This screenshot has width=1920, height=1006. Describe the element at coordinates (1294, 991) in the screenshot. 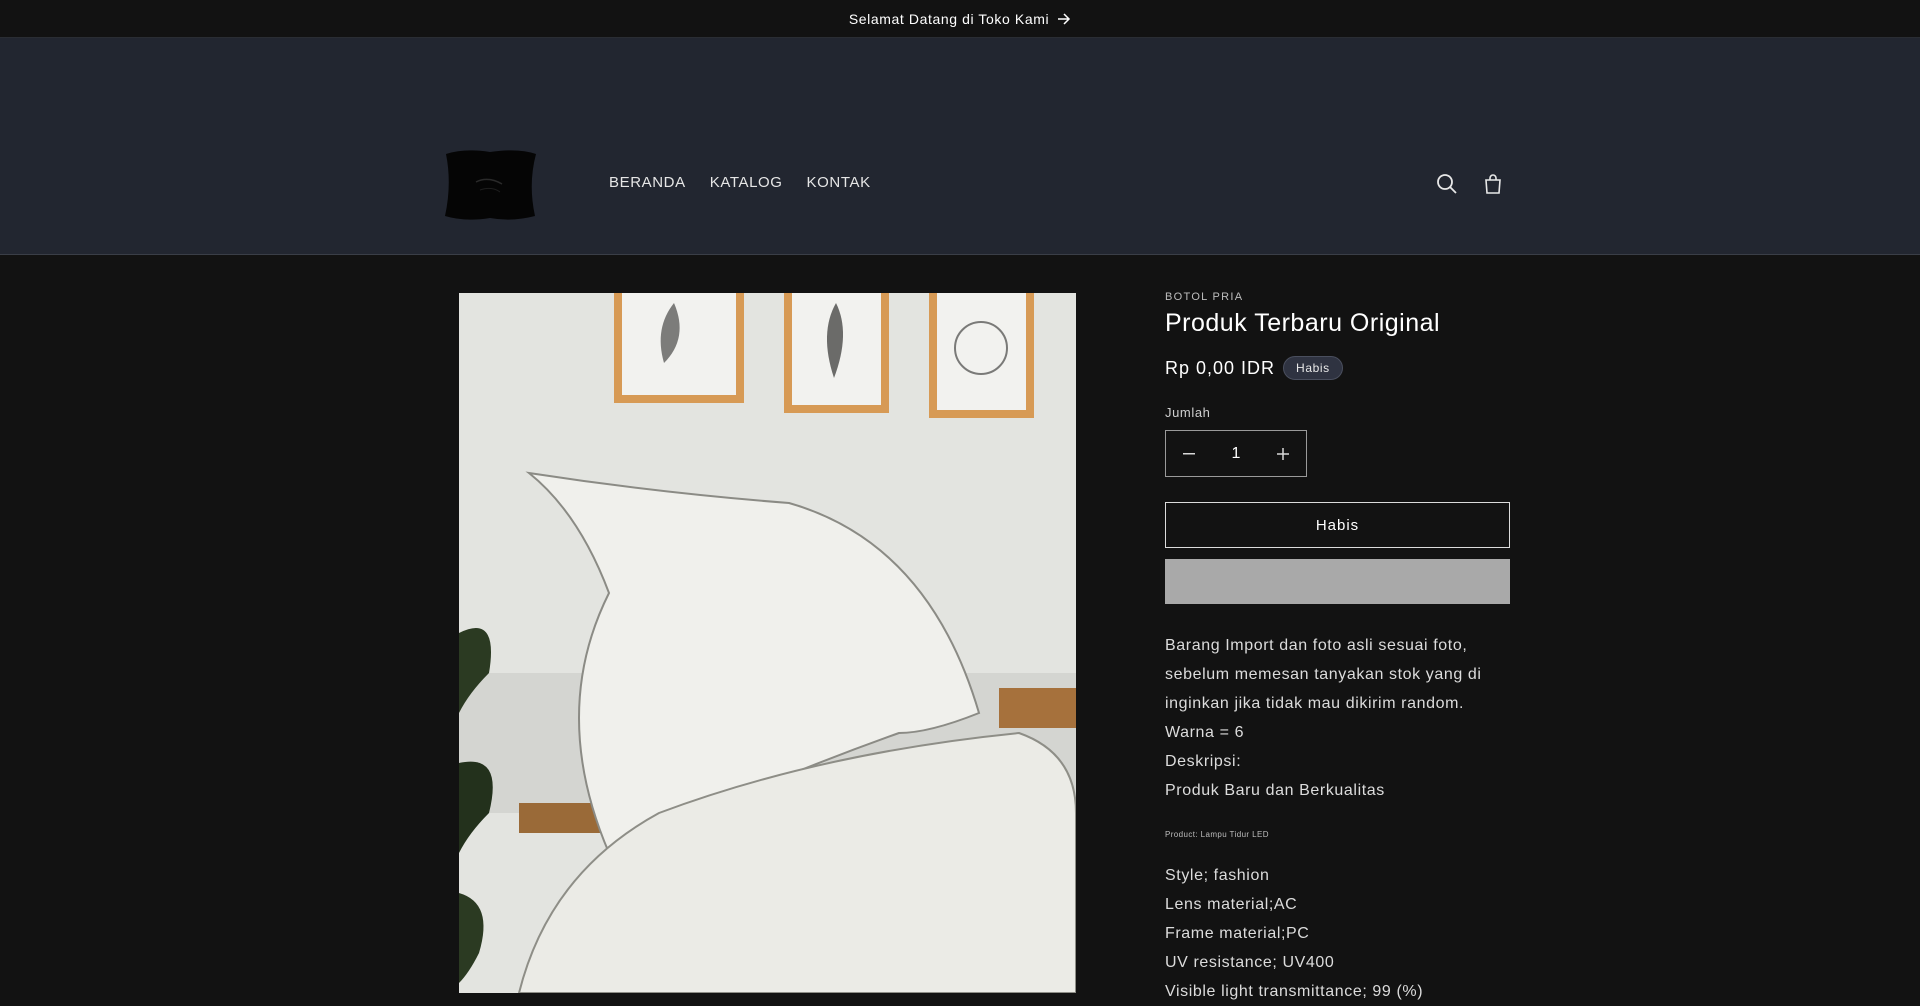

I see `spec-line: Visible light transmittance; 99 (%)` at that location.